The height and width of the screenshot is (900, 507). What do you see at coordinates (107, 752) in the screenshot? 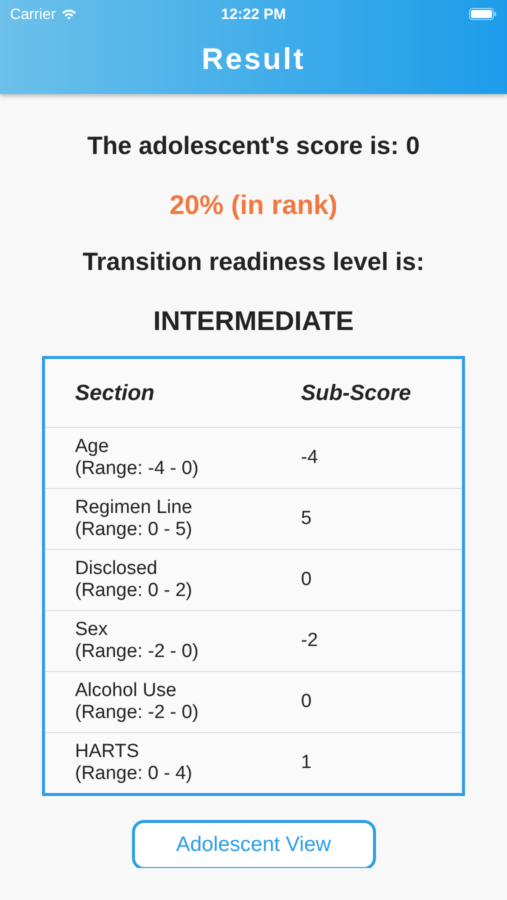
I see `section-name: HARTS` at bounding box center [107, 752].